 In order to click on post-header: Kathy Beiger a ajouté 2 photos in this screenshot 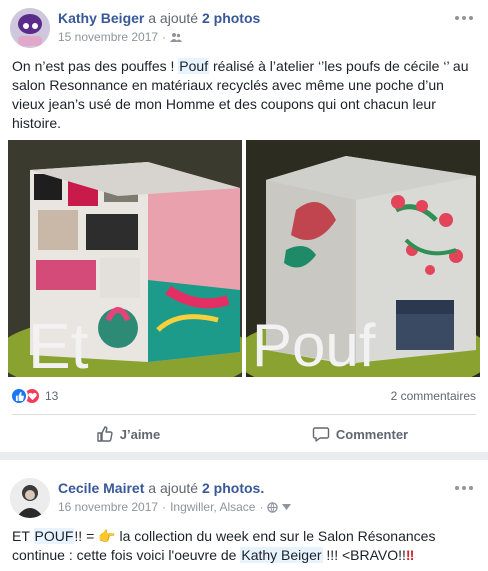, I will do `click(159, 18)`.